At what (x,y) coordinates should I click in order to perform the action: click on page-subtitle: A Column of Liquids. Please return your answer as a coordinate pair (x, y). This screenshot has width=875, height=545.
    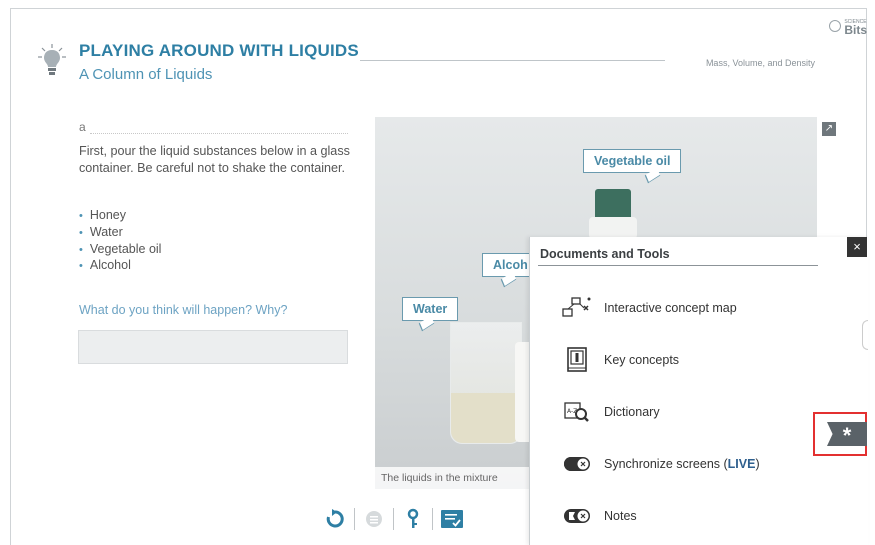
    Looking at the image, I should click on (146, 74).